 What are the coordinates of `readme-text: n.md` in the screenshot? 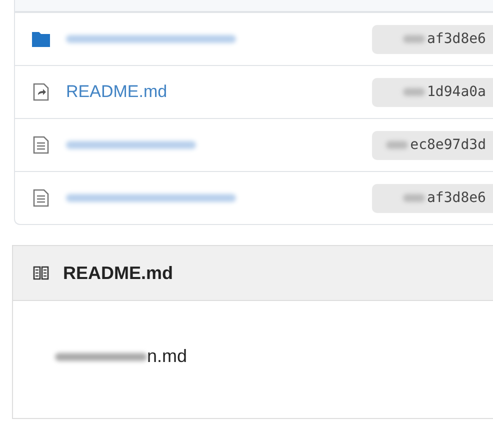 It's located at (167, 356).